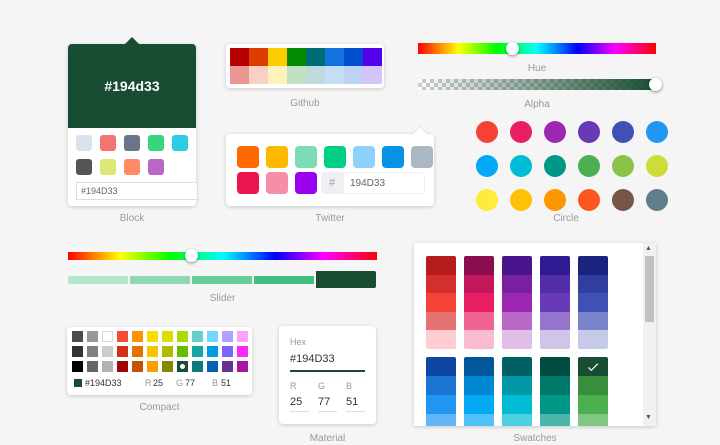 The height and width of the screenshot is (445, 720). Describe the element at coordinates (158, 383) in the screenshot. I see `compact-r-value: 25` at that location.